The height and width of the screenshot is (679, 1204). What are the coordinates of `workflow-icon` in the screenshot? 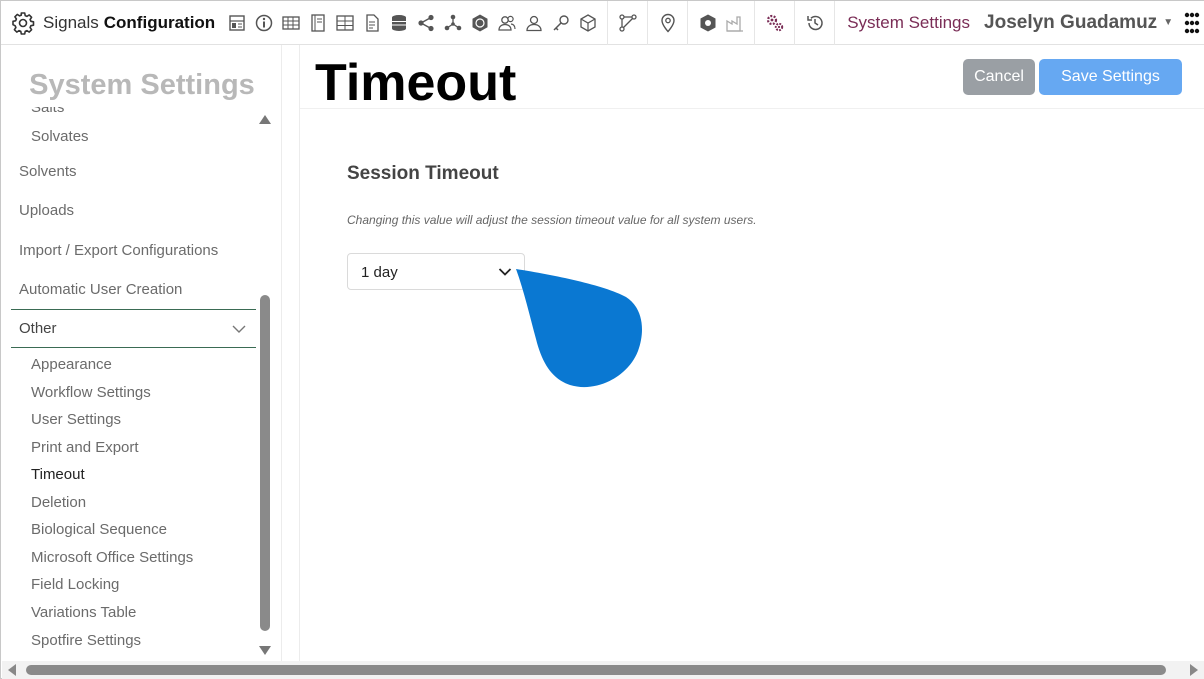 It's located at (627, 23).